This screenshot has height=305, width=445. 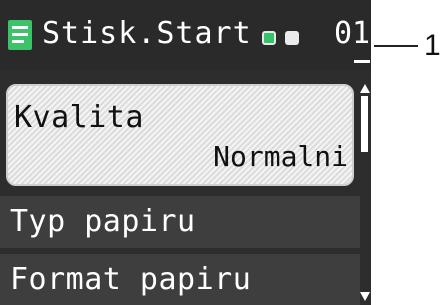 What do you see at coordinates (79, 117) in the screenshot?
I see `menu-item-label: Kvalita` at bounding box center [79, 117].